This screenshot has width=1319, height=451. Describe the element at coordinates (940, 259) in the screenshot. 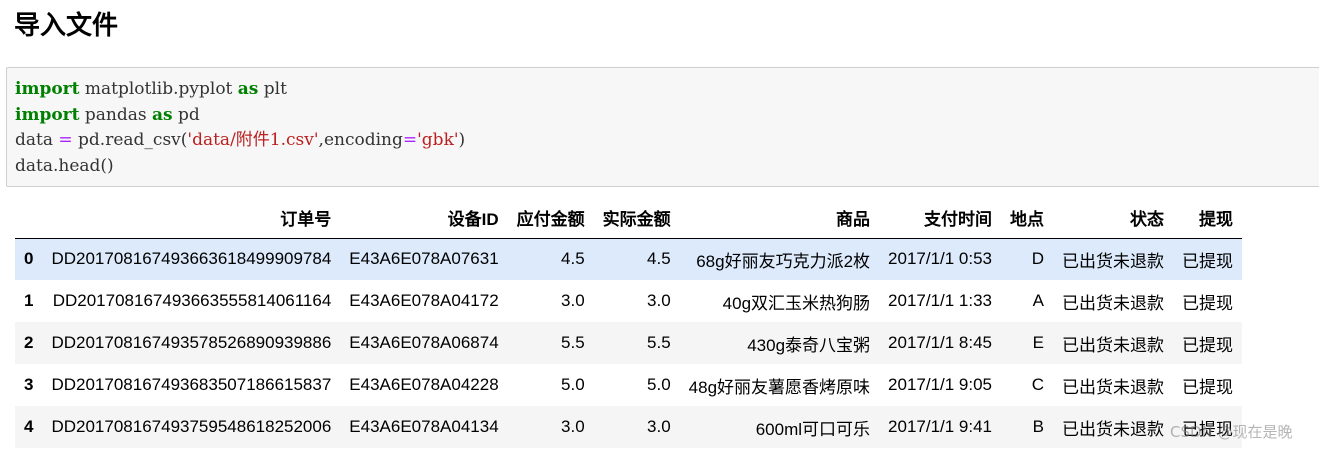

I see `table-cell: 2017/1/1 0:53` at that location.